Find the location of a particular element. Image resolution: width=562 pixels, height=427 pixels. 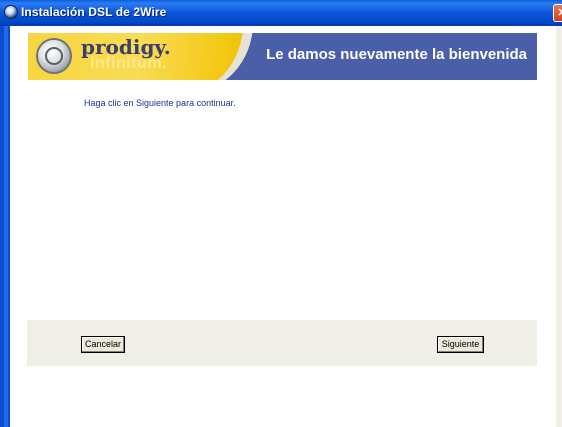

button-bar: Cancelar Siguiente is located at coordinates (282, 343).